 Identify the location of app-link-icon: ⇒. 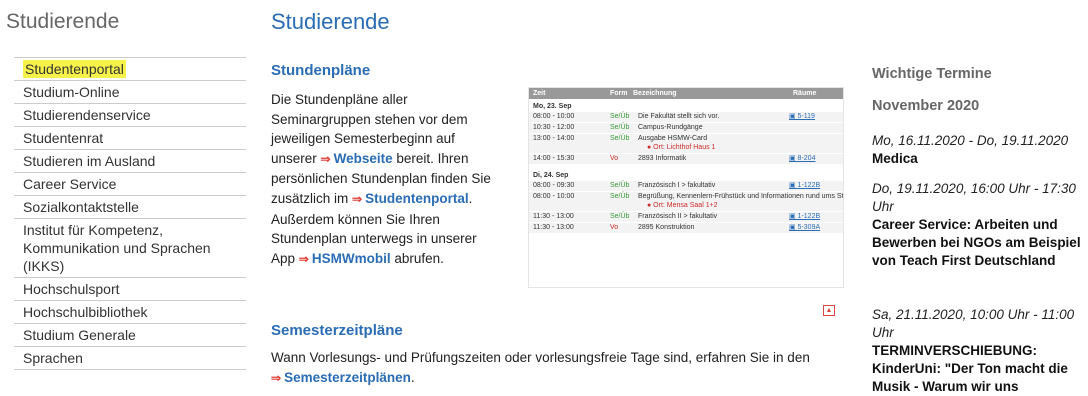
(303, 258).